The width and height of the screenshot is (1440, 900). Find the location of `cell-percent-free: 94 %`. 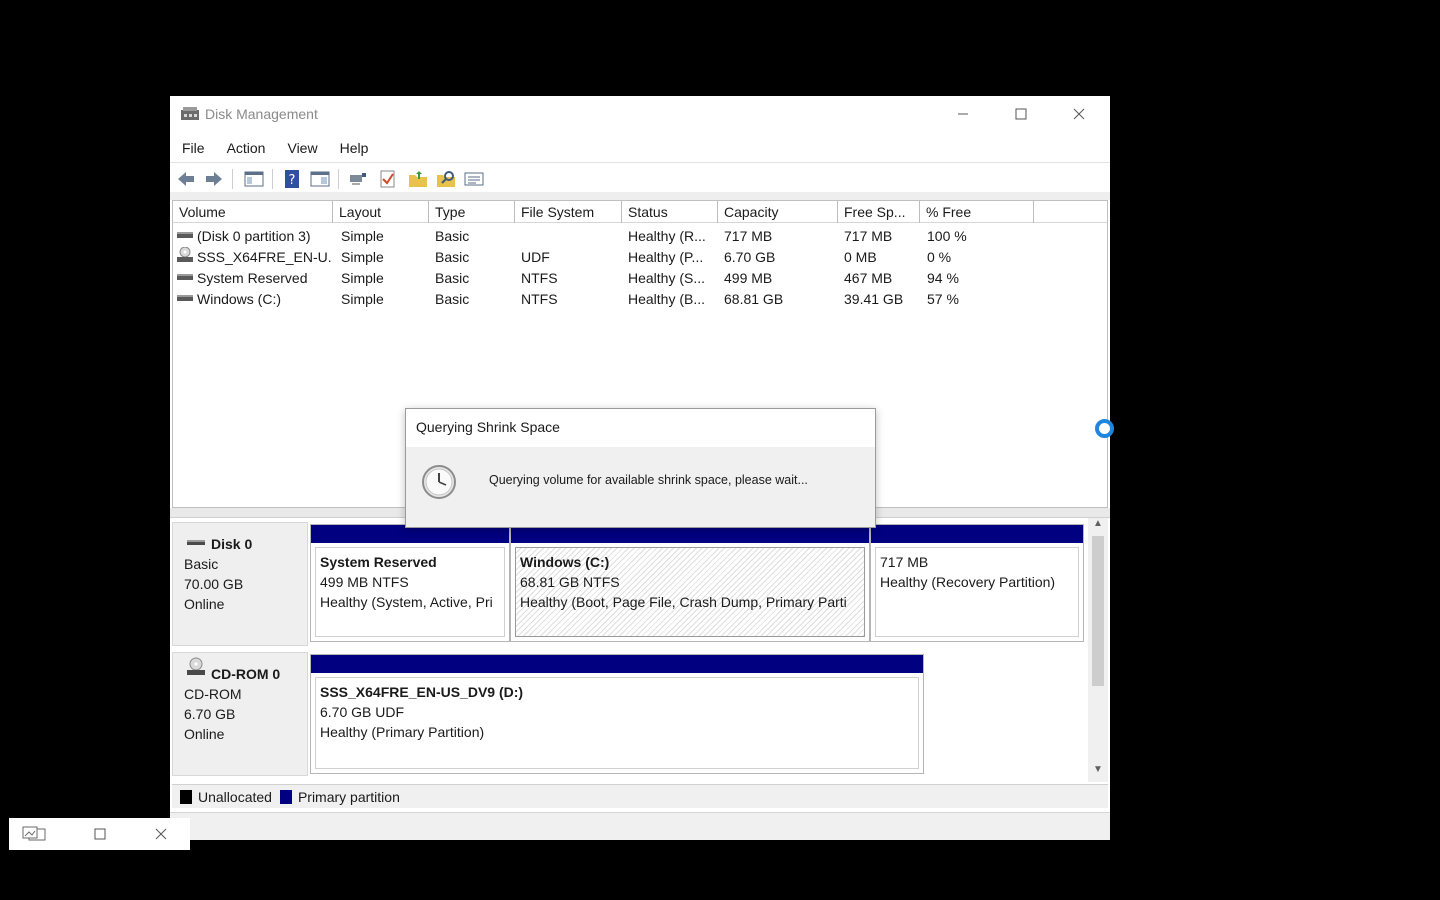

cell-percent-free: 94 % is located at coordinates (943, 278).